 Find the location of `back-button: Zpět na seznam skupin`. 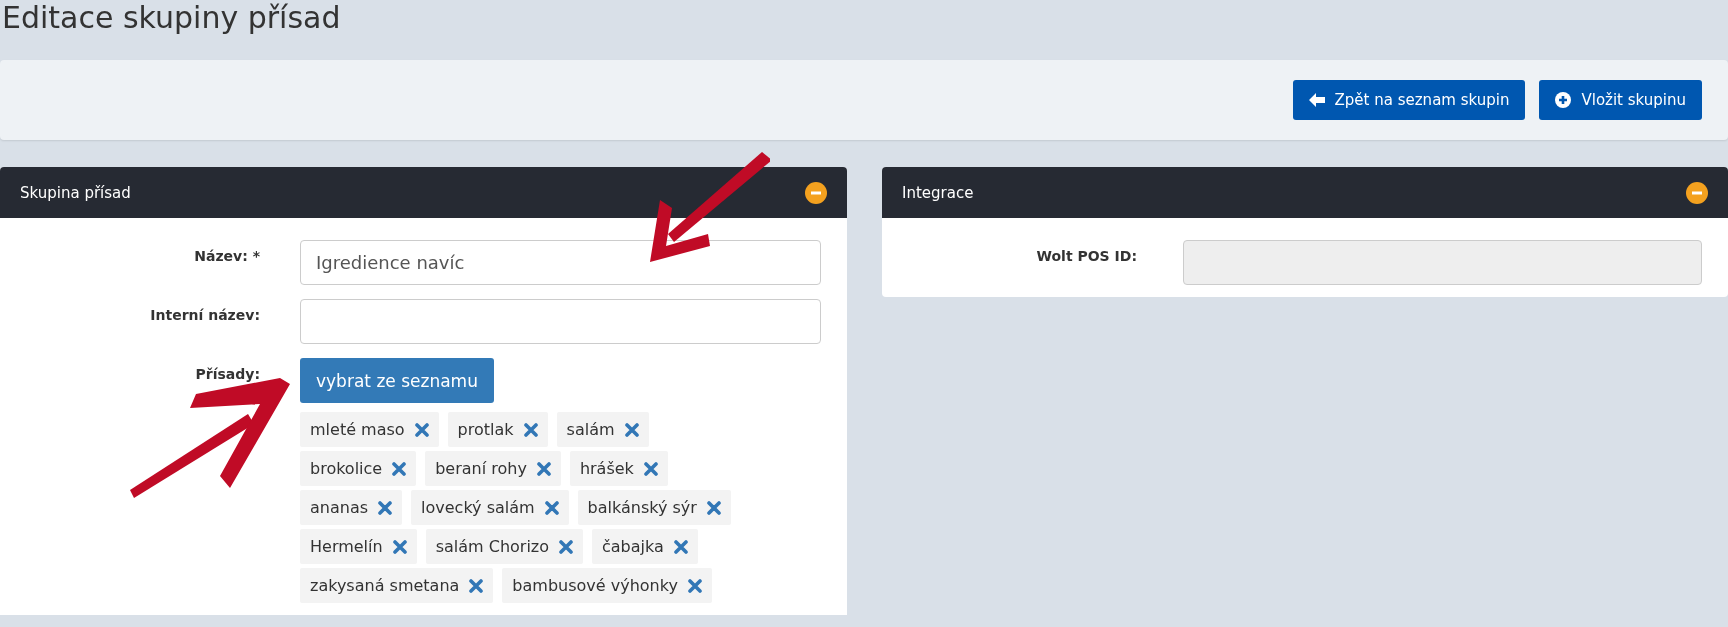

back-button: Zpět na seznam skupin is located at coordinates (1409, 100).